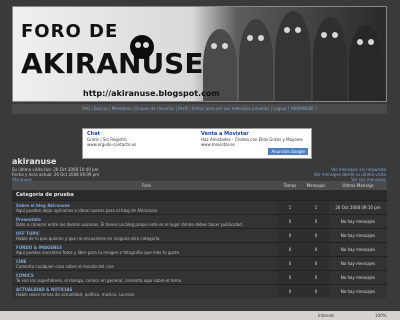 The height and width of the screenshot is (320, 400). What do you see at coordinates (218, 144) in the screenshot?
I see `ad-right-line-2: www.movistar.es` at bounding box center [218, 144].